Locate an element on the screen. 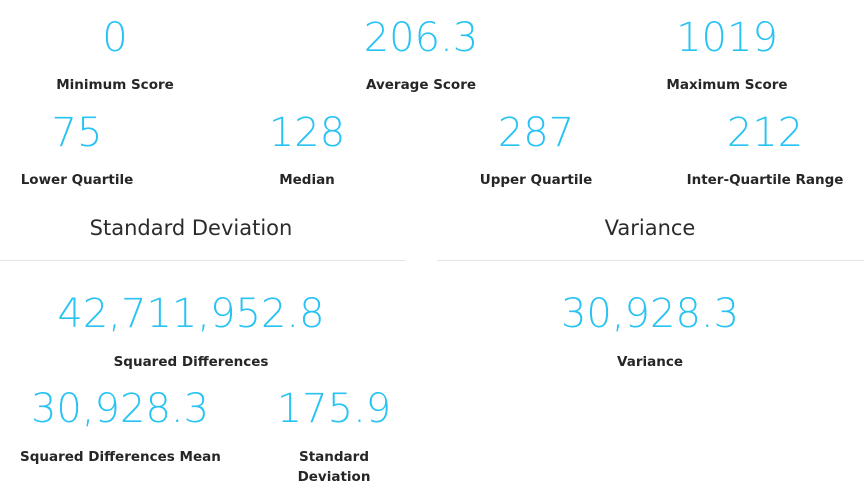 The image size is (864, 504). stat-value: 42,711,952.8 is located at coordinates (191, 314).